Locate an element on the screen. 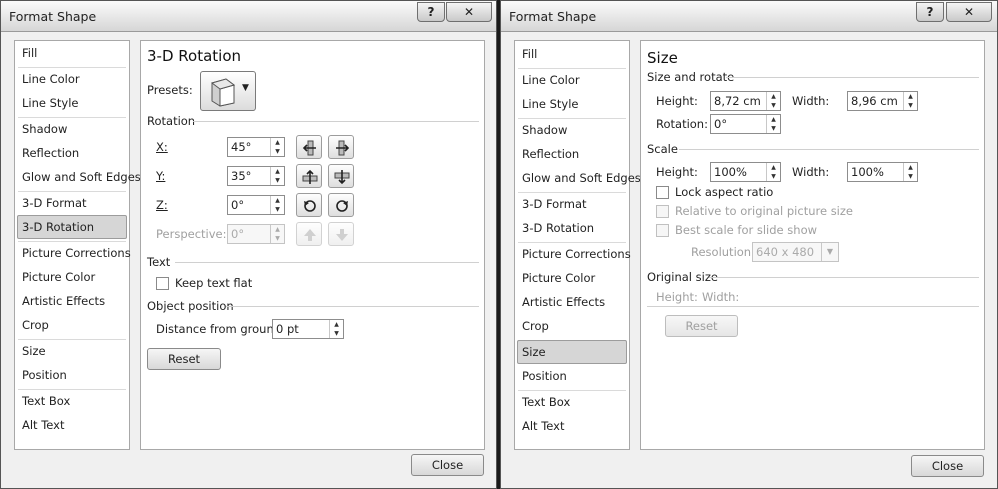 This screenshot has width=998, height=489. scale-width-spinner: 100% ▲ ▼ is located at coordinates (882, 172).